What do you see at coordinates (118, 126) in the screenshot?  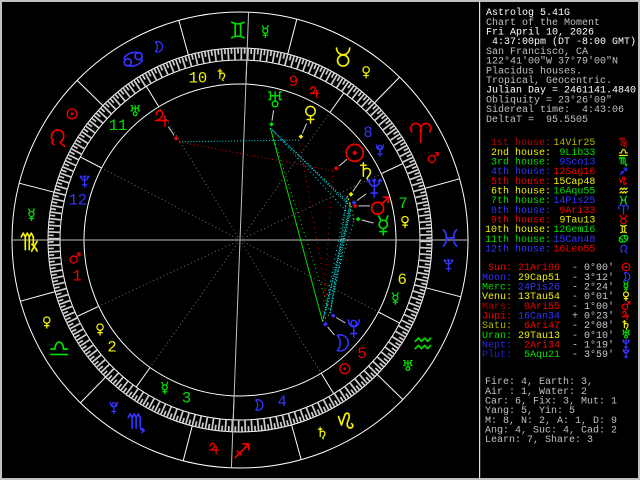 I see `svg-text: 11` at bounding box center [118, 126].